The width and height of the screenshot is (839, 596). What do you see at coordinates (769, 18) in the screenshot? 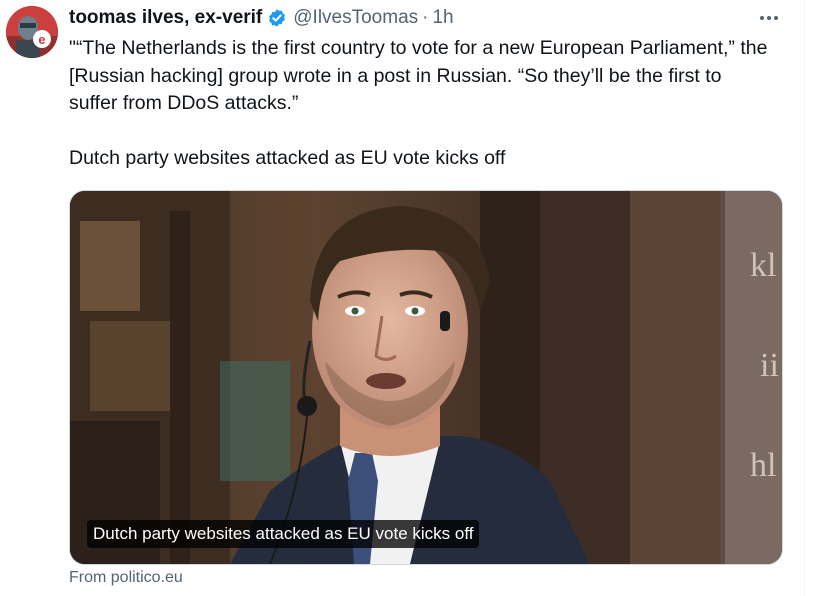
I see `more-options-icon` at bounding box center [769, 18].